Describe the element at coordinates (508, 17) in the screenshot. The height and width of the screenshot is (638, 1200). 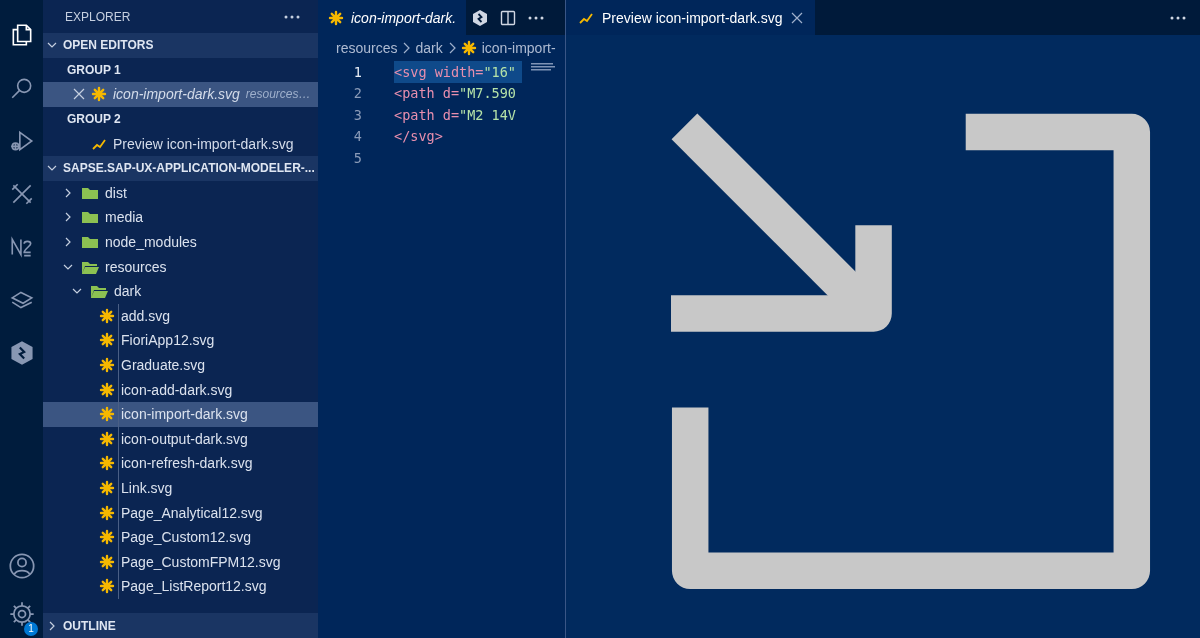
I see `split-editor-icon` at that location.